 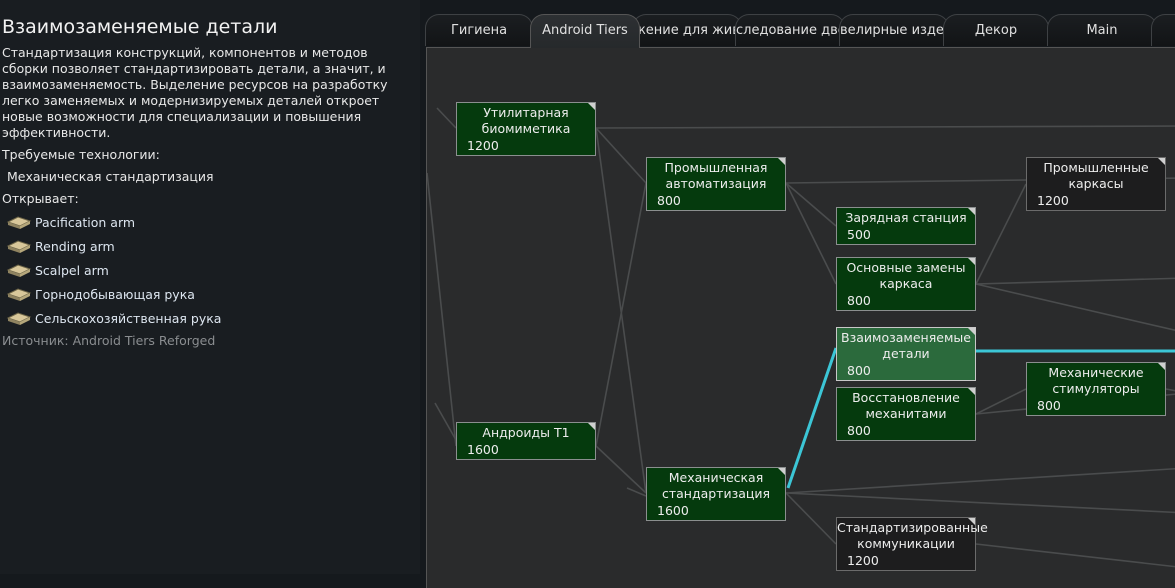 I want to click on tech-node: Промышленная автоматизация 800, so click(x=716, y=184).